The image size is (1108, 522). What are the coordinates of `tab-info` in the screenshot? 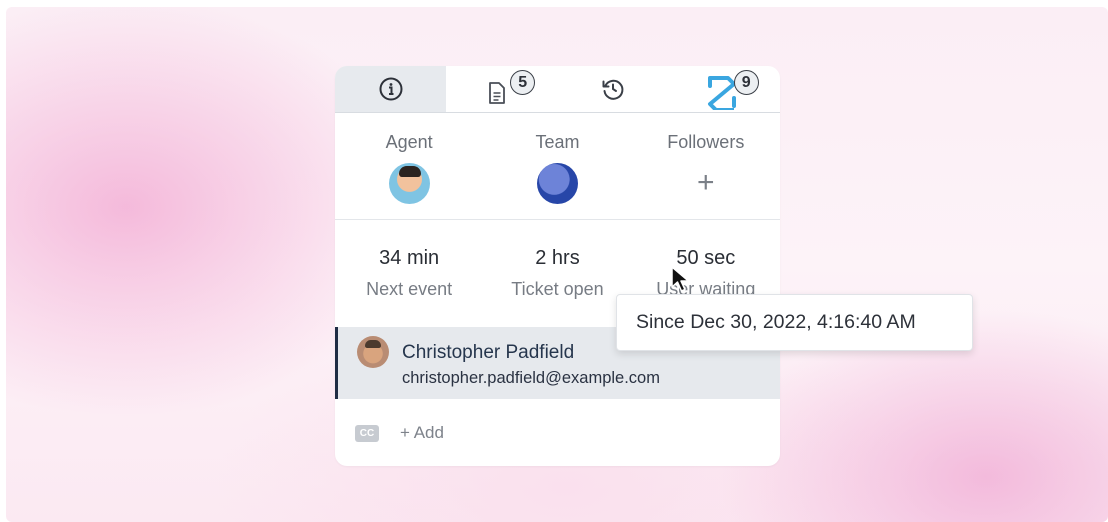 It's located at (391, 89).